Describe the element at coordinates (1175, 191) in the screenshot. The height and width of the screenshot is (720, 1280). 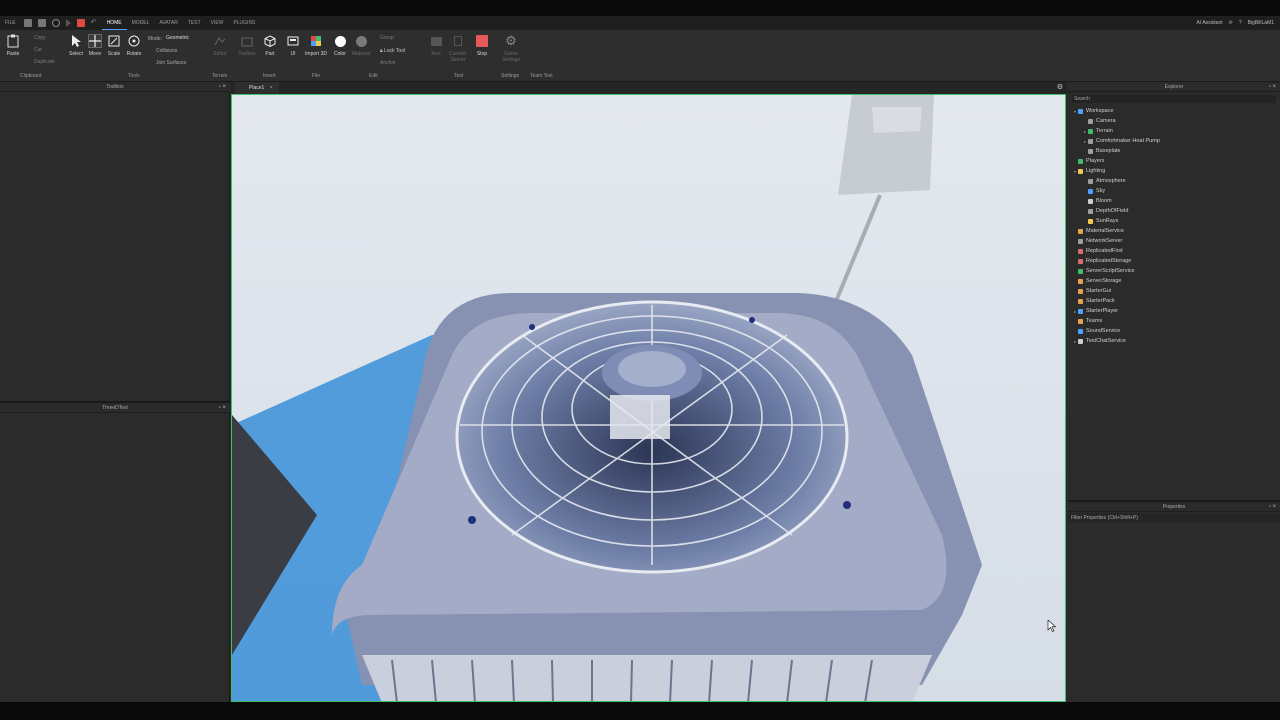
I see `explorer-item-sky: Sky` at that location.